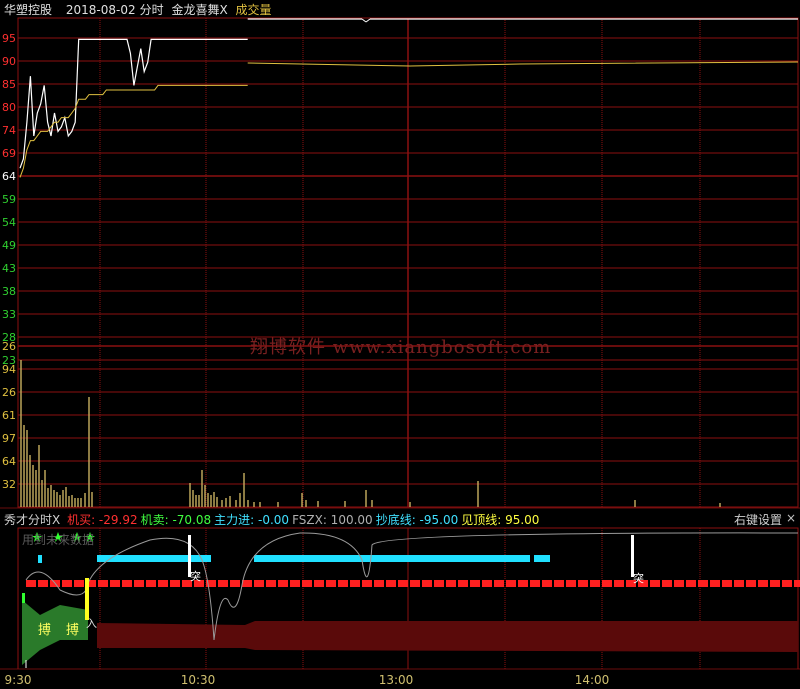  I want to click on indicator-value-2: 主力进: -0.00, so click(252, 520).